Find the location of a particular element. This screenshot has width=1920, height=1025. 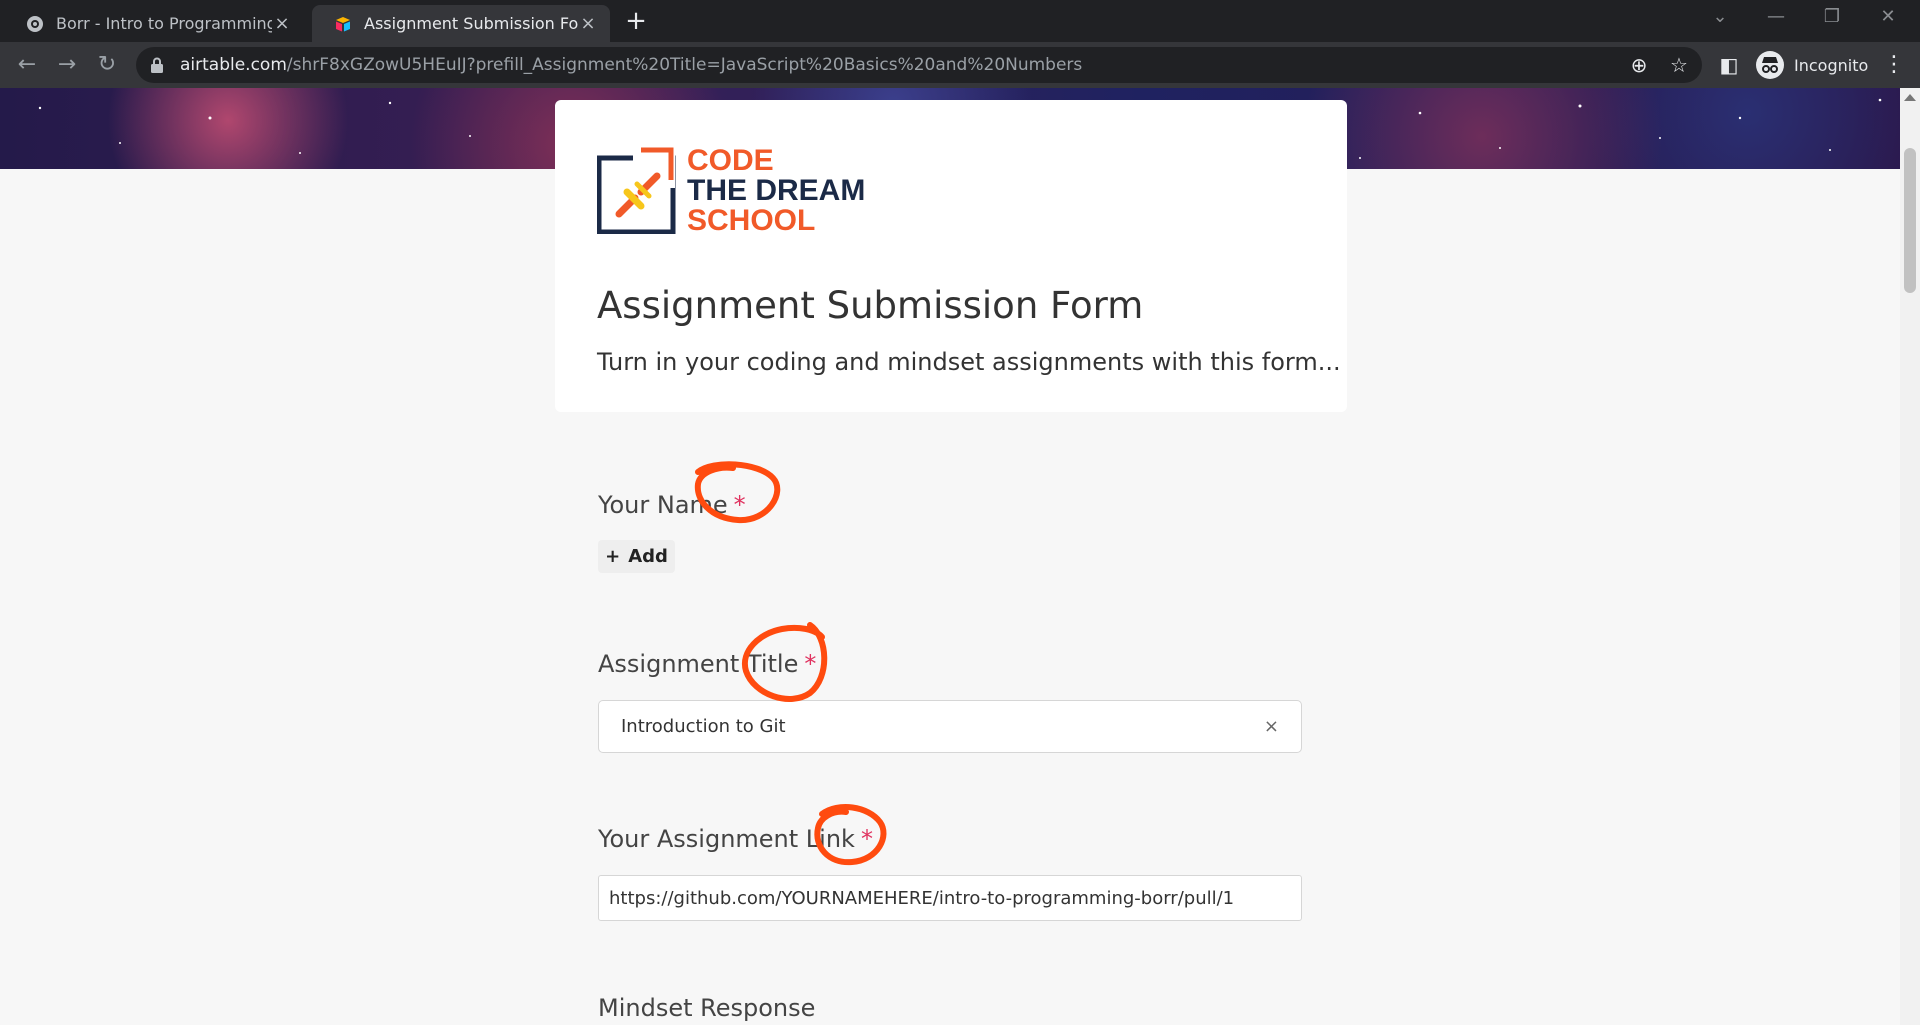

field-label-your-name: Your Name * is located at coordinates (672, 505).